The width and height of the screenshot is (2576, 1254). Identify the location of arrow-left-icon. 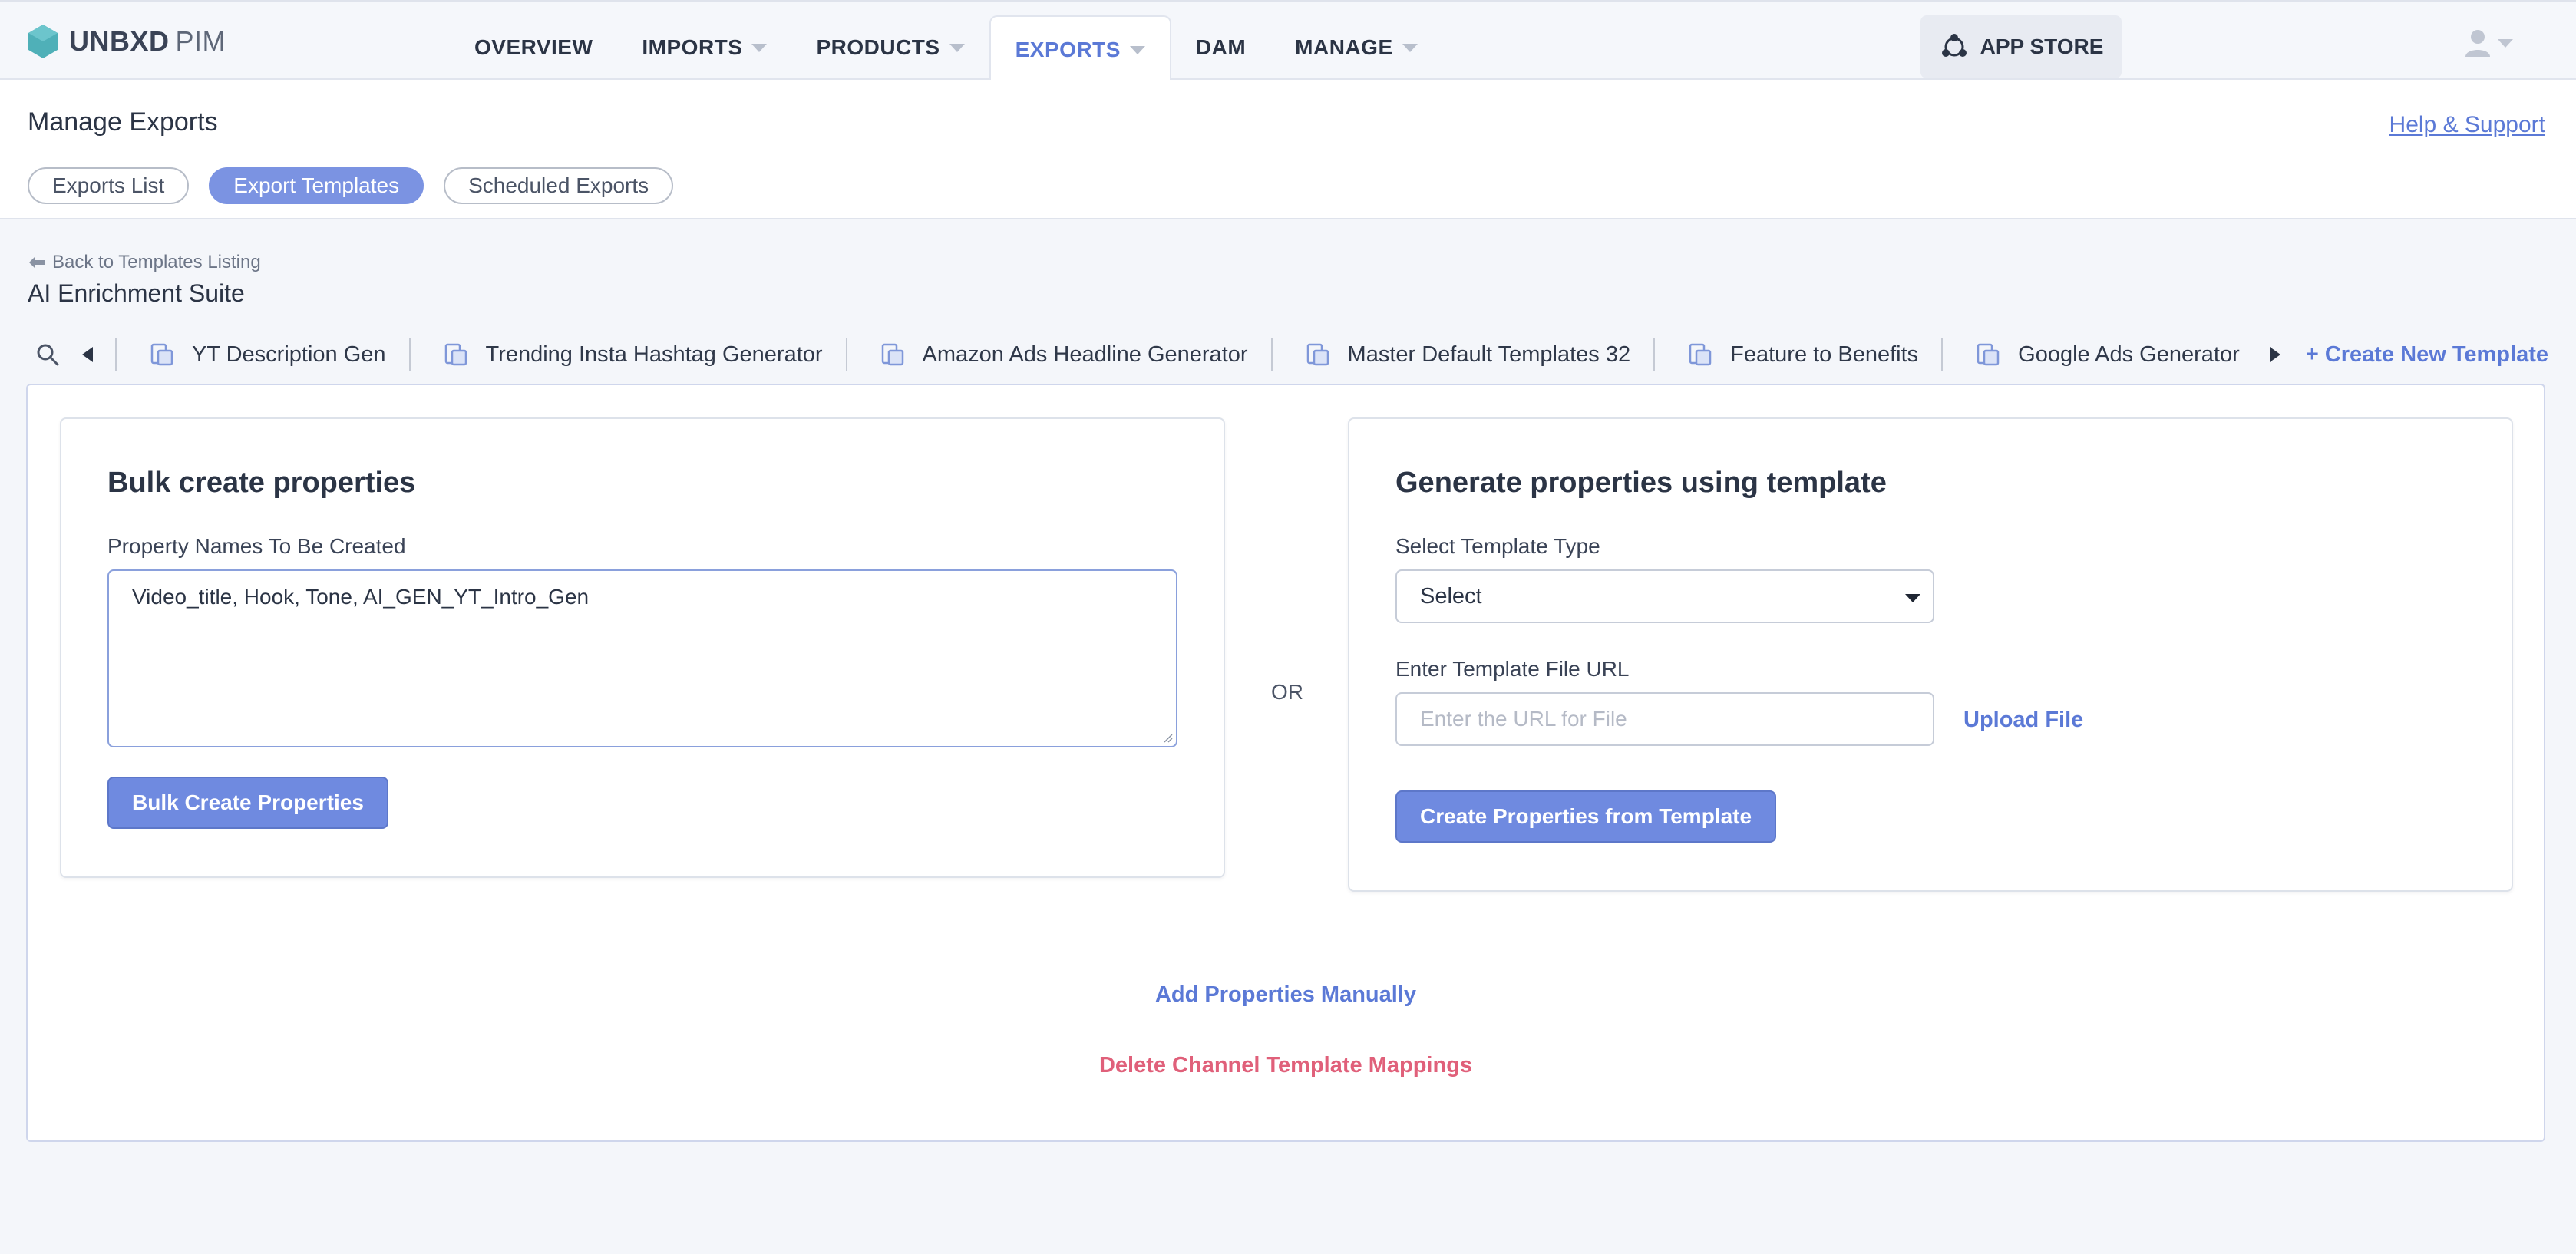
(37, 262).